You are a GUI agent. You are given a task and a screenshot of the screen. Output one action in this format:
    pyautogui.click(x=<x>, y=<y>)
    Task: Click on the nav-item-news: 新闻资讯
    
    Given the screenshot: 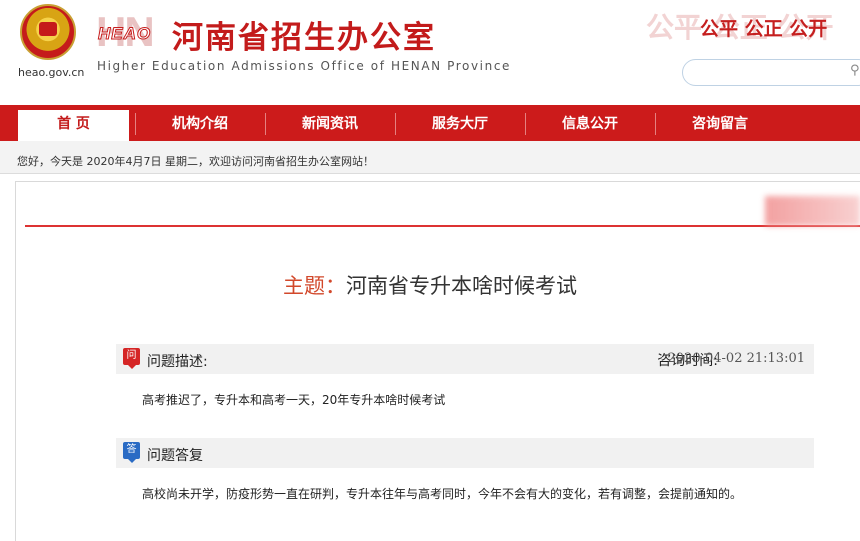 What is the action you would take?
    pyautogui.click(x=330, y=123)
    